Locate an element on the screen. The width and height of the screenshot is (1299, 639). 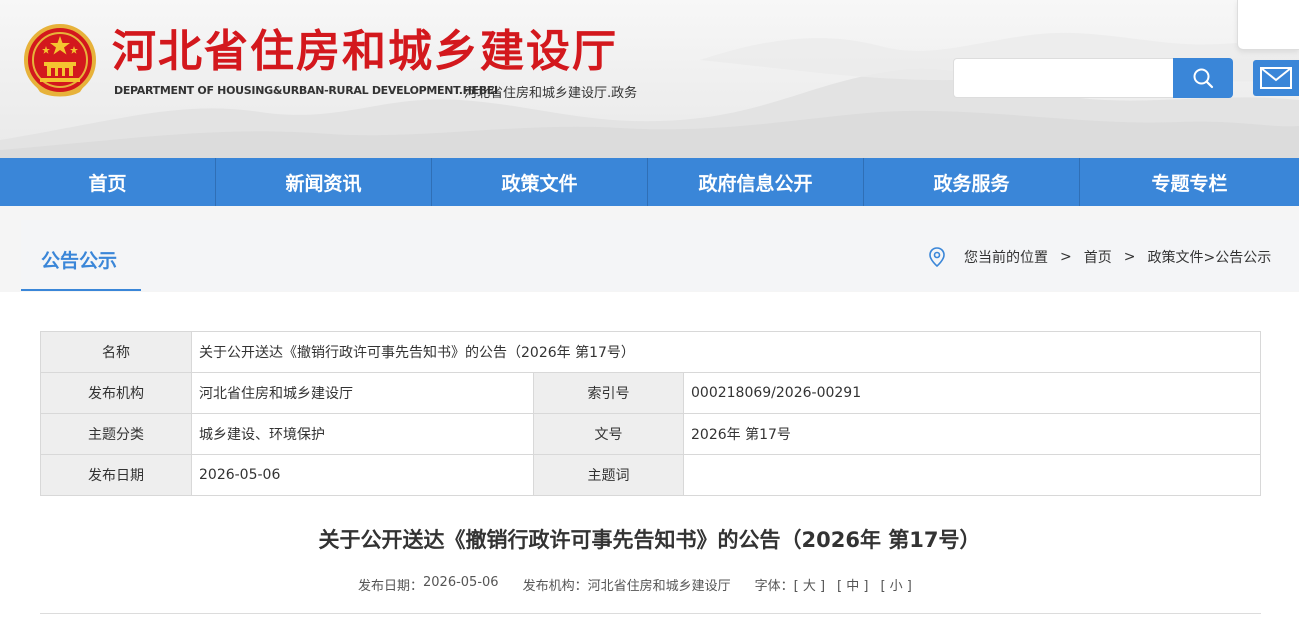
date-label: 发布日期 is located at coordinates (116, 475).